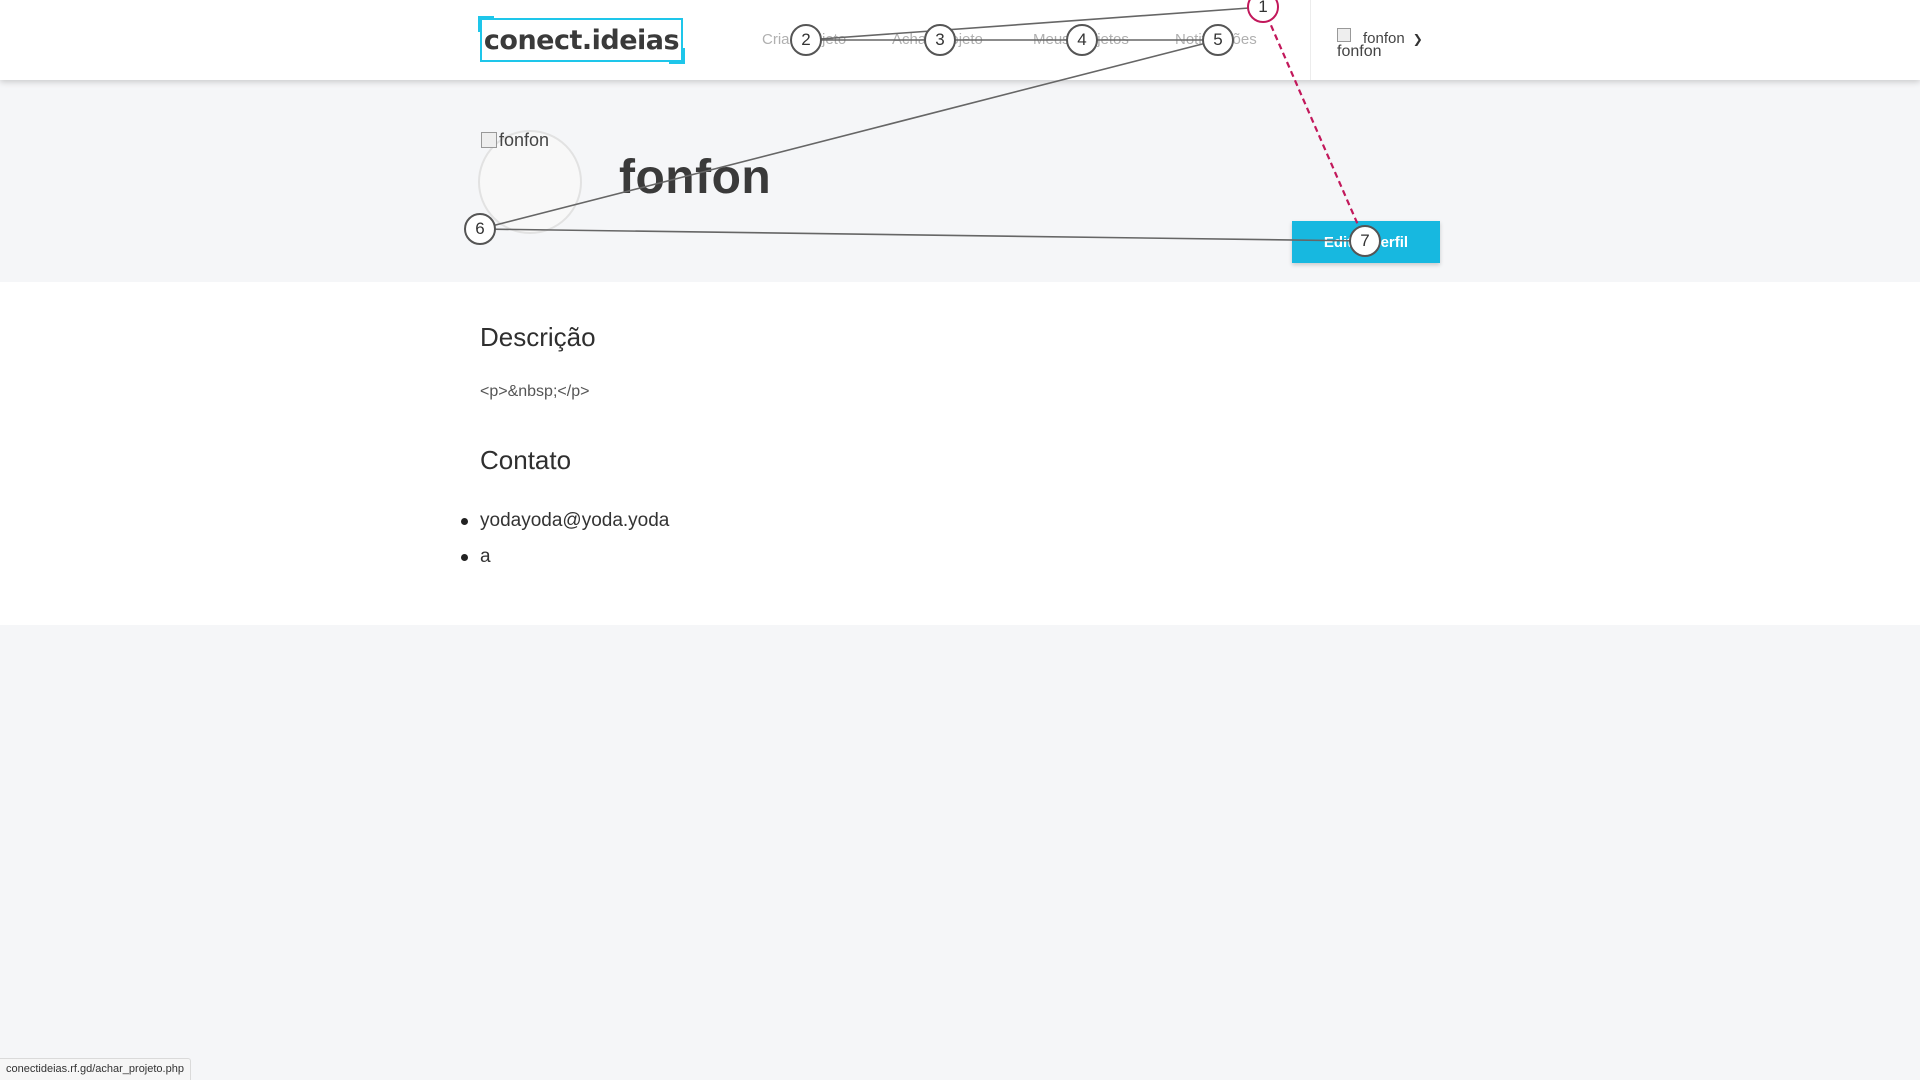 Image resolution: width=1920 pixels, height=1080 pixels. Describe the element at coordinates (538, 337) in the screenshot. I see `description-heading: Descrição` at that location.